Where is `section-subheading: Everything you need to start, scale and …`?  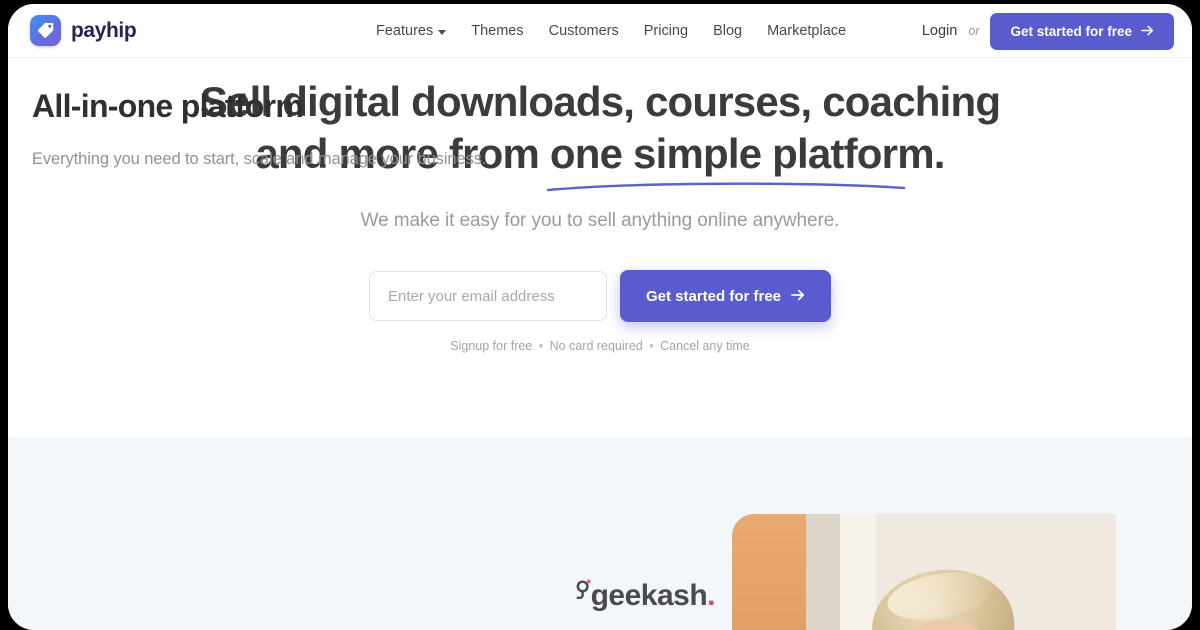 section-subheading: Everything you need to start, scale and … is located at coordinates (259, 159).